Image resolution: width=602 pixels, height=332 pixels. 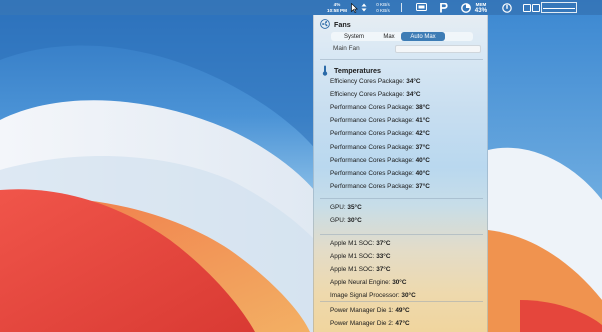 I want to click on temperature-row: Performance Cores Package: 42°C, so click(x=380, y=133).